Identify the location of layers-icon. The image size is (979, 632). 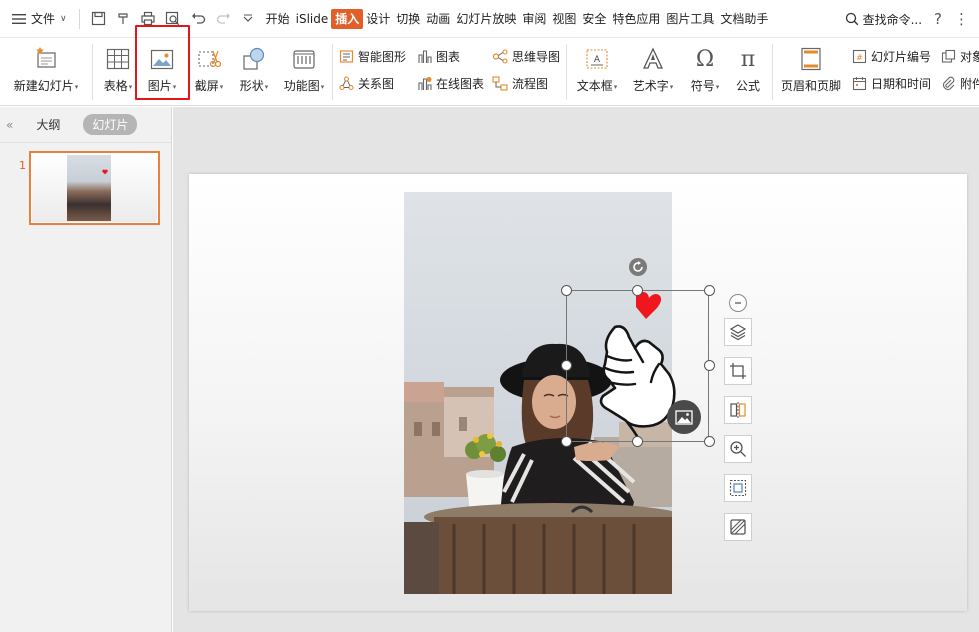
(738, 332).